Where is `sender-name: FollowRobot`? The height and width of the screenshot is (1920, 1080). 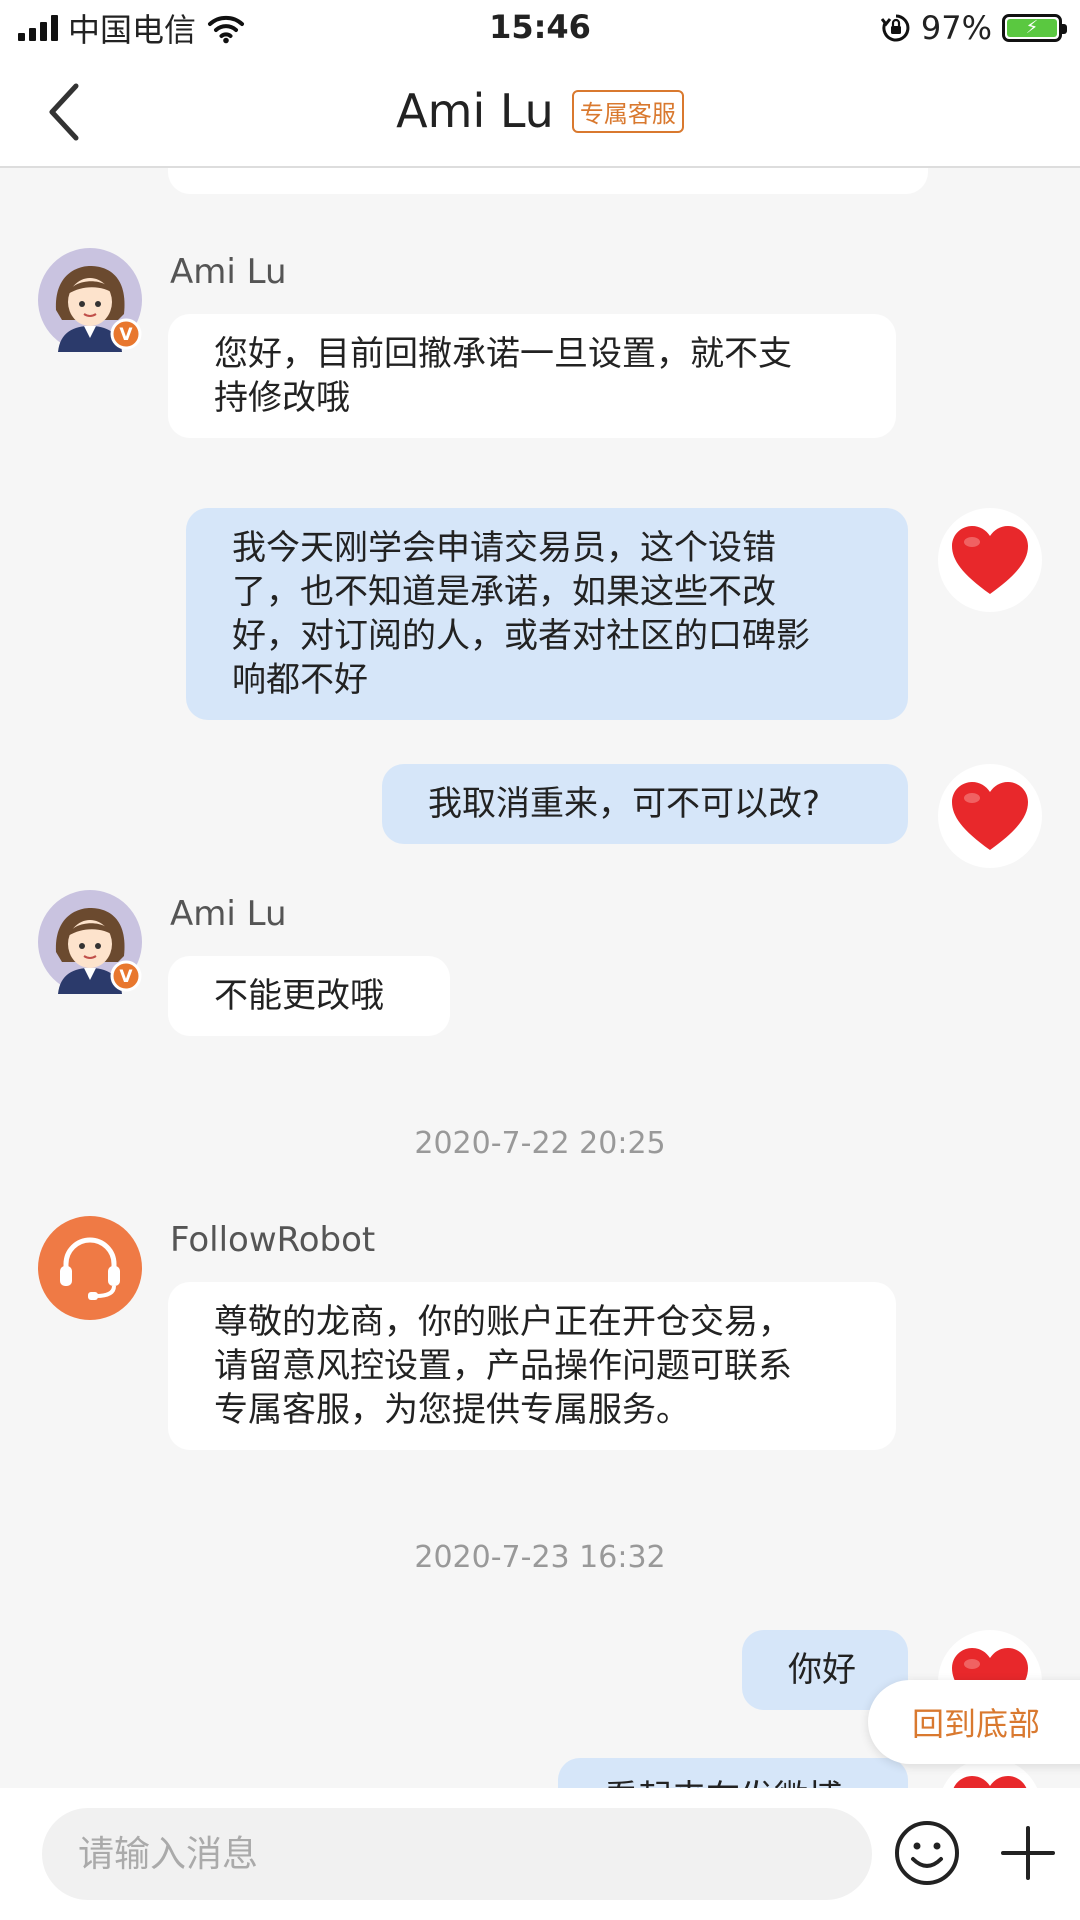 sender-name: FollowRobot is located at coordinates (273, 1240).